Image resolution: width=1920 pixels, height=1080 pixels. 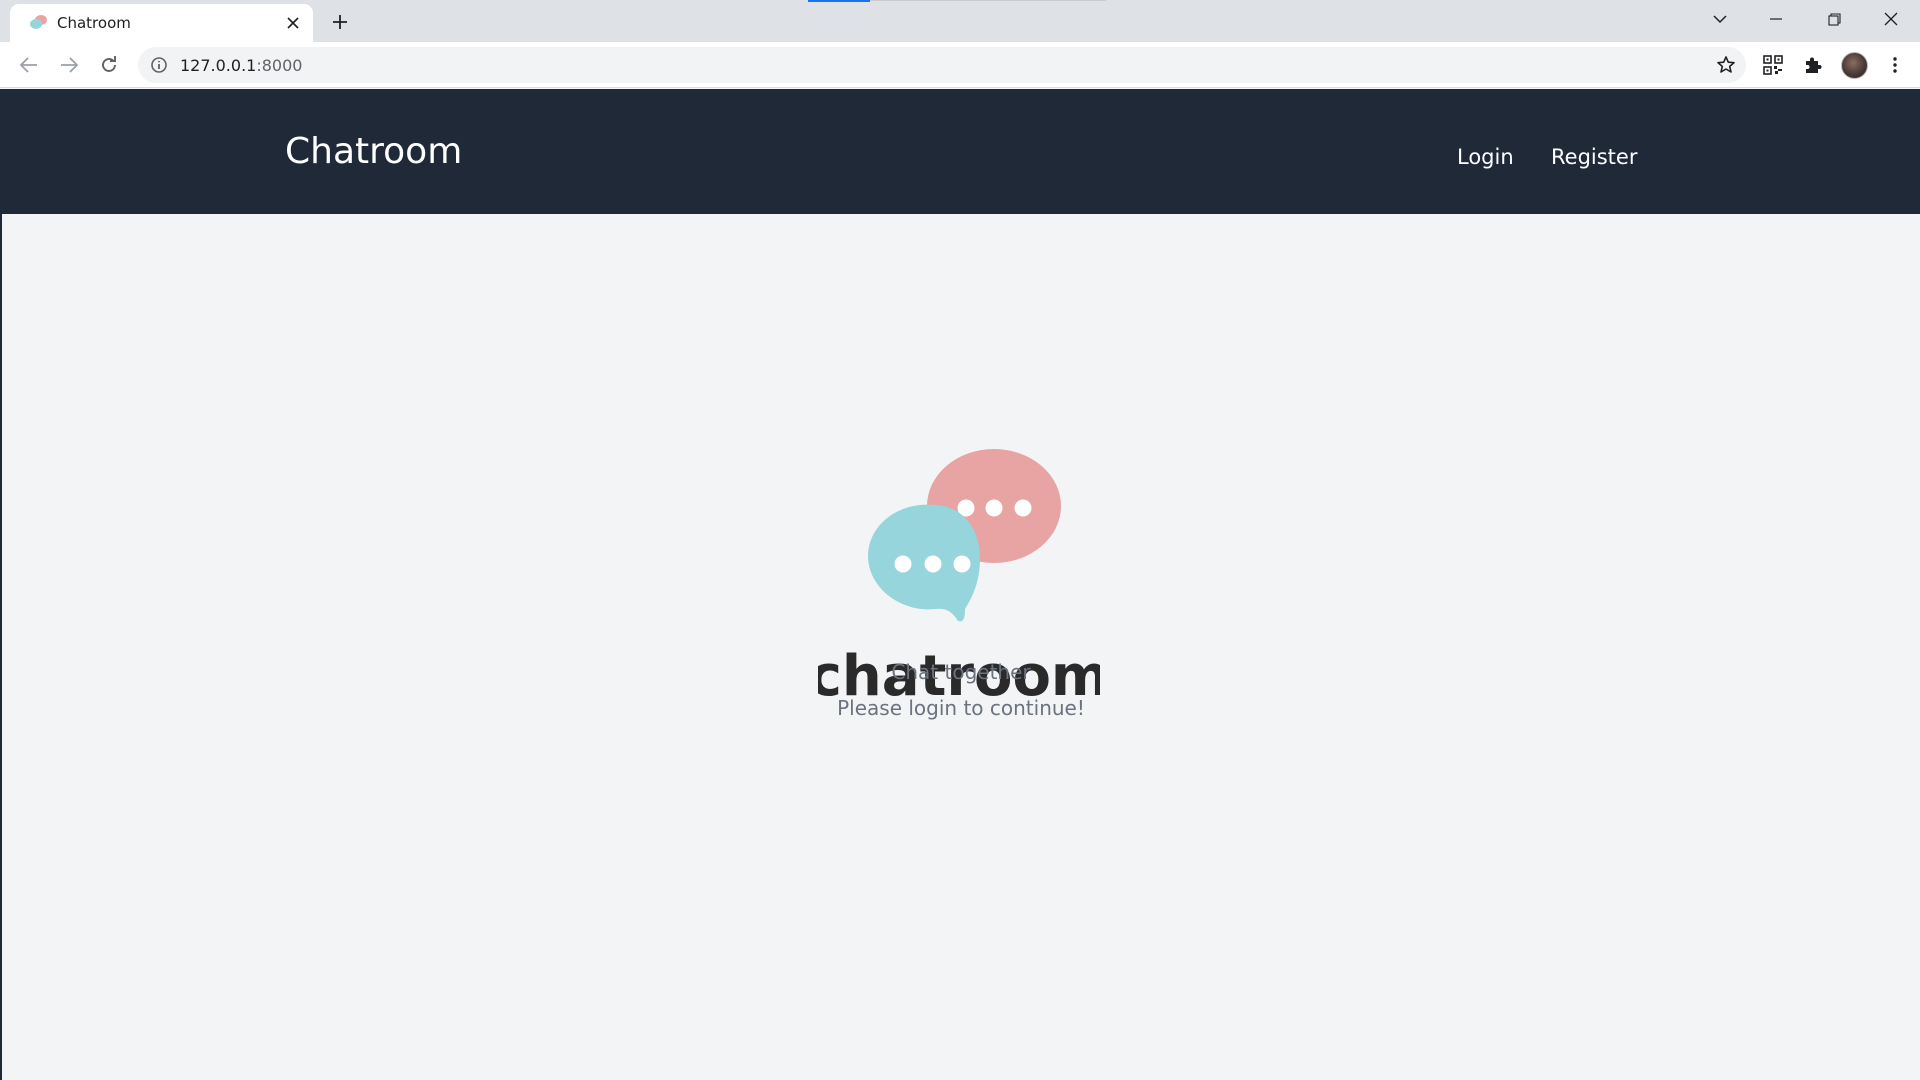 I want to click on close-window-icon, so click(x=1891, y=19).